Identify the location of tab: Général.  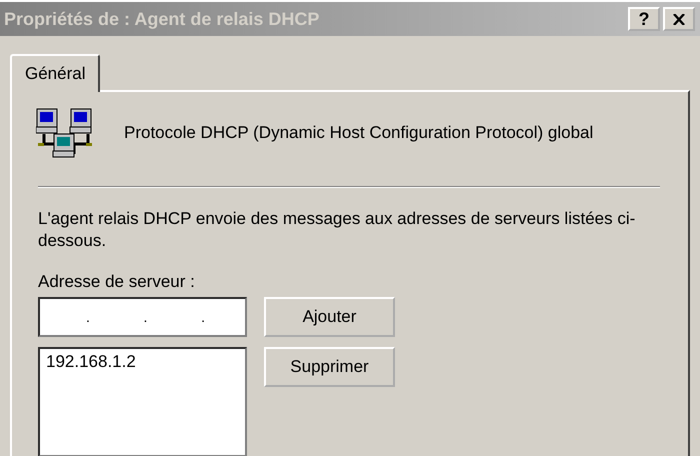
(55, 73).